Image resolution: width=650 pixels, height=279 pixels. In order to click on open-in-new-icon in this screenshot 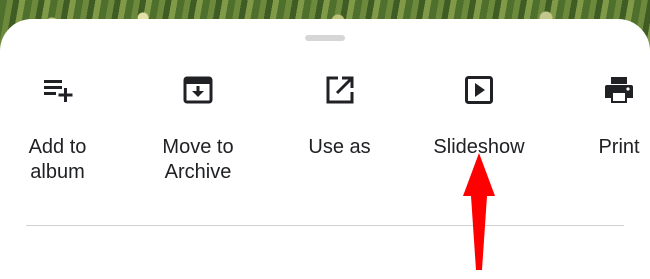, I will do `click(339, 90)`.